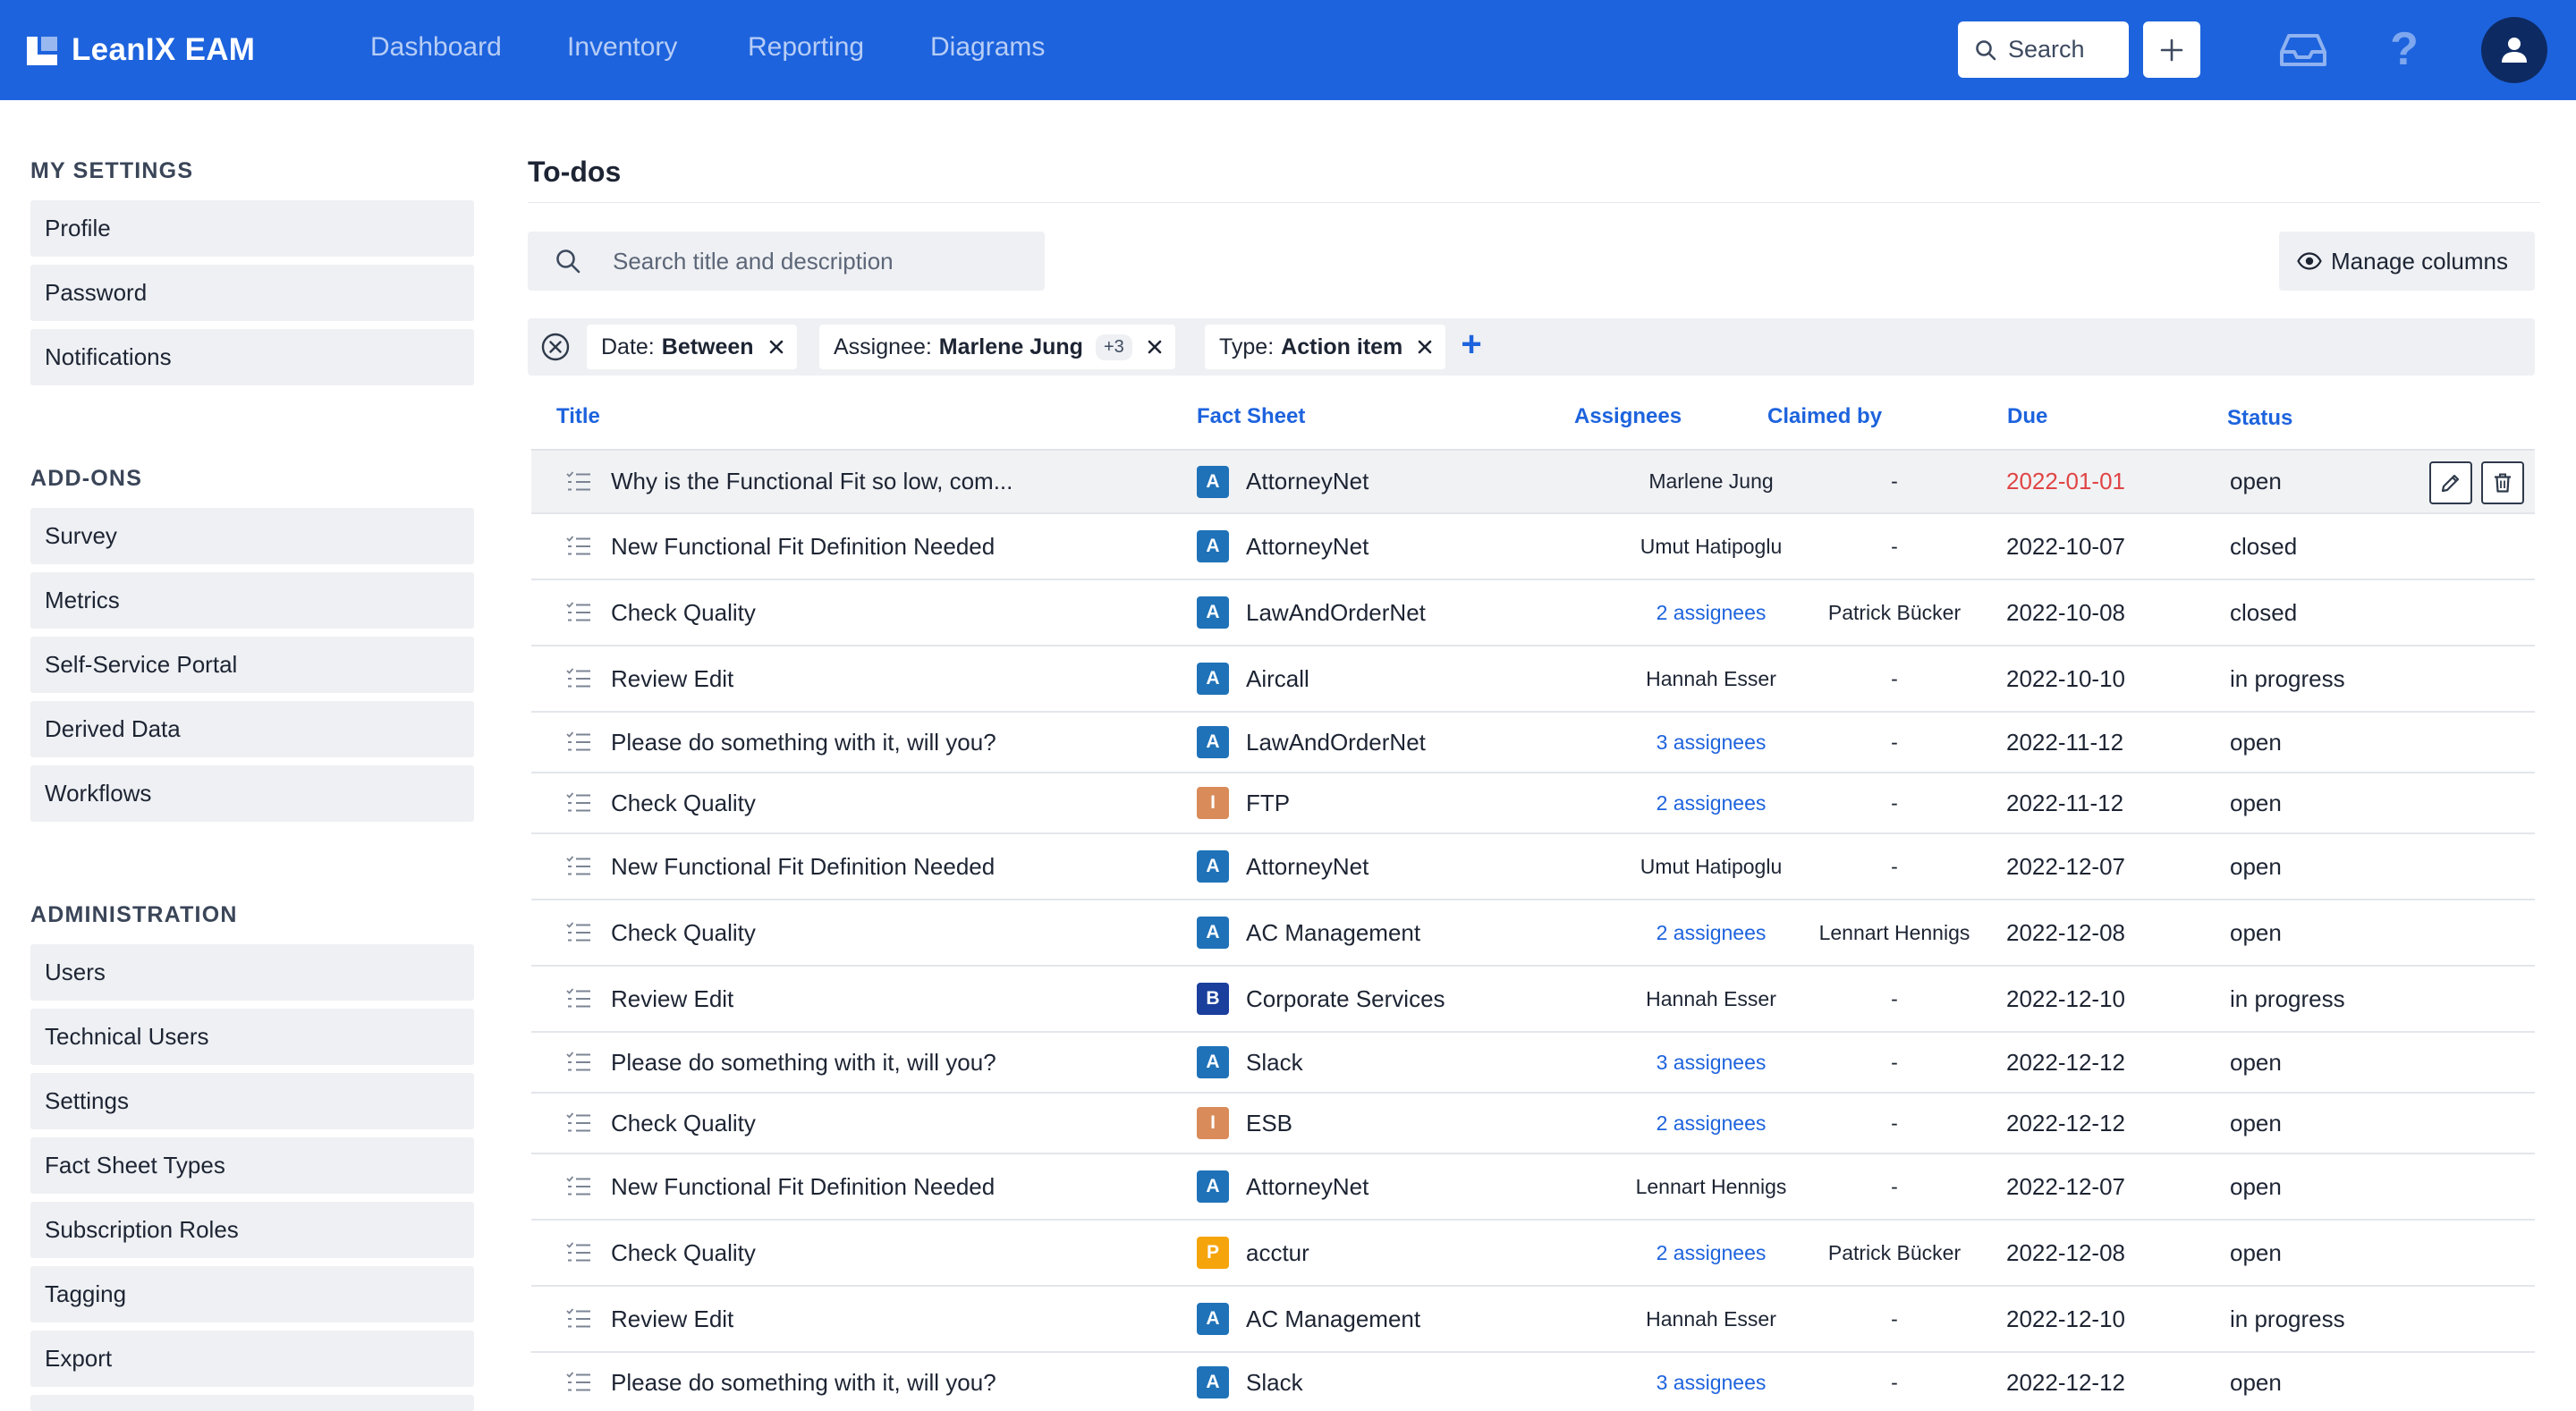  Describe the element at coordinates (1628, 416) in the screenshot. I see `column-header-assignees: Assignees` at that location.